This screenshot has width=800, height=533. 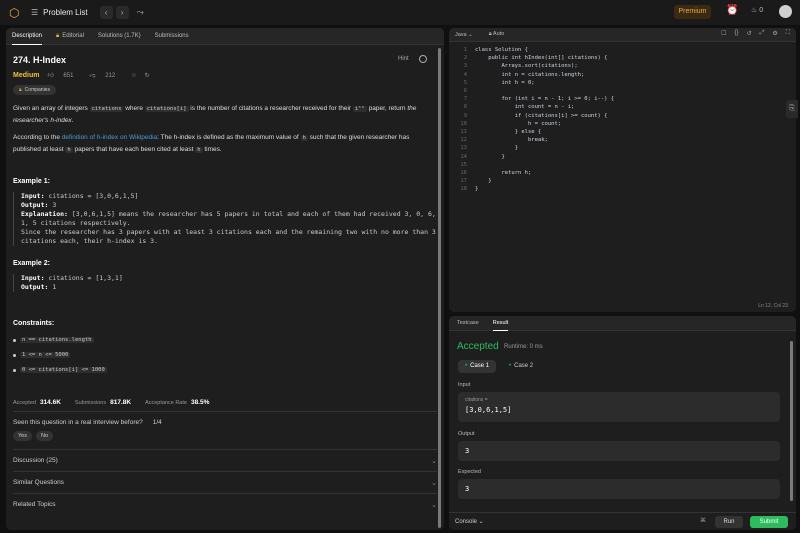 What do you see at coordinates (769, 522) in the screenshot?
I see `submit-button: Submit` at bounding box center [769, 522].